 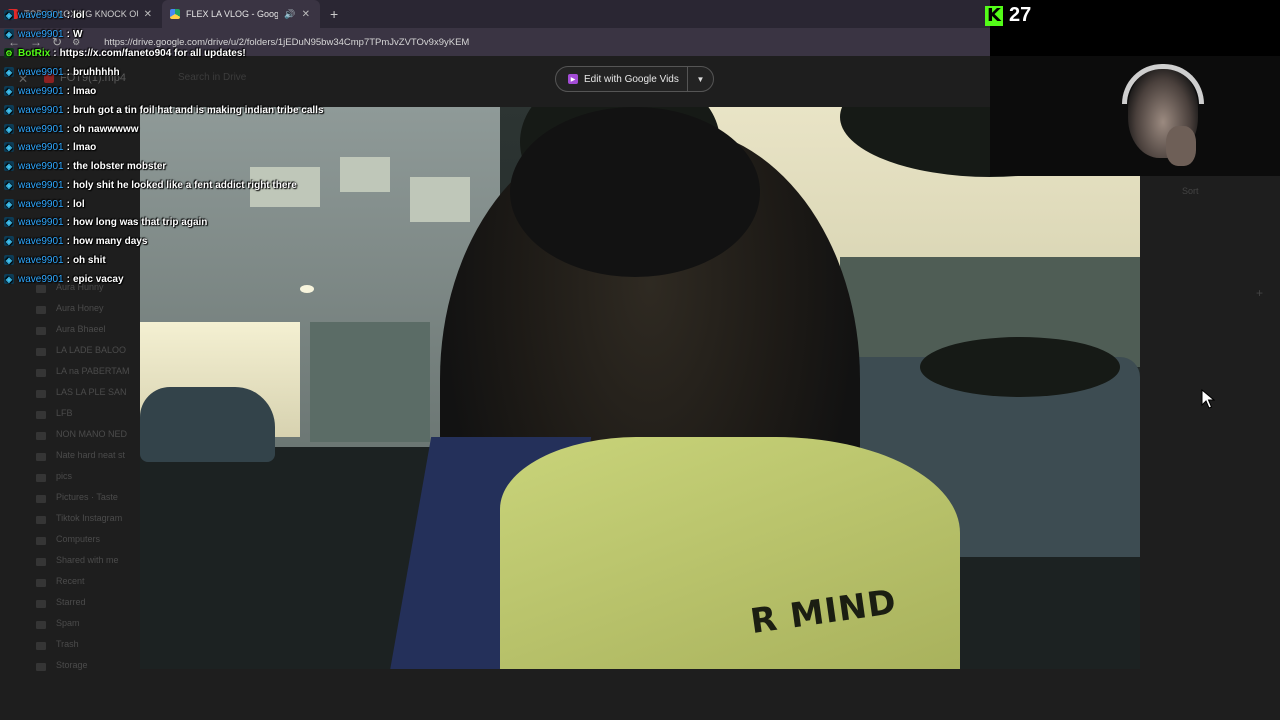 What do you see at coordinates (91, 434) in the screenshot?
I see `sidebar-item: NON MANO NED` at bounding box center [91, 434].